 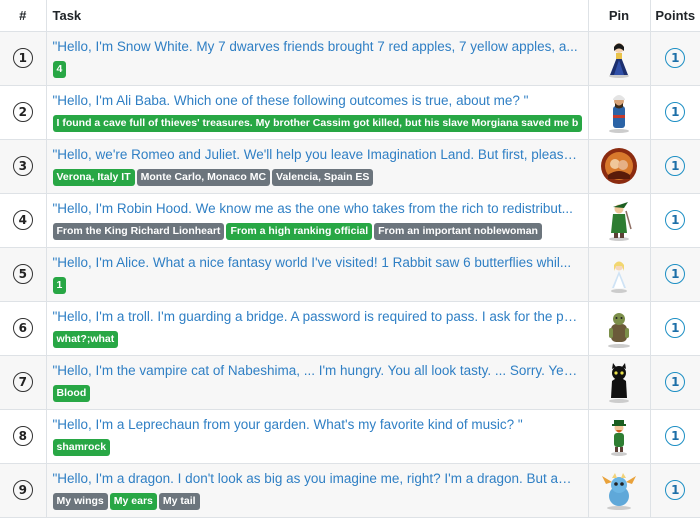 I want to click on alice-pin-icon, so click(x=619, y=274).